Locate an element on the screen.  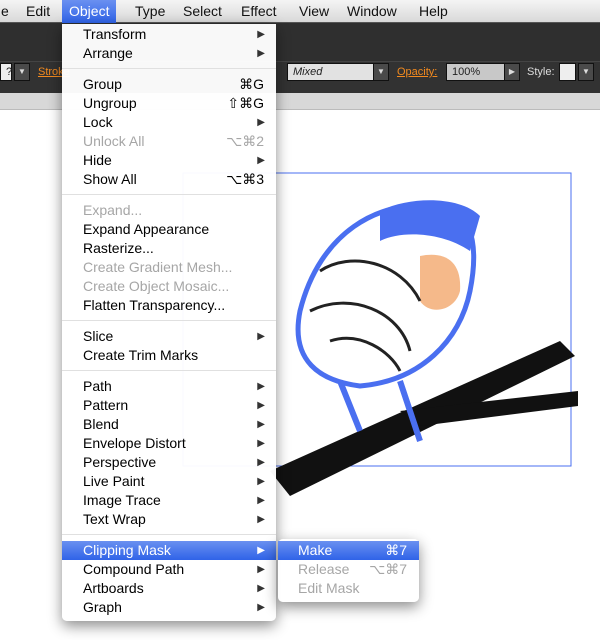
menu-item-create-trim-marks: Create Trim Marks is located at coordinates (169, 355).